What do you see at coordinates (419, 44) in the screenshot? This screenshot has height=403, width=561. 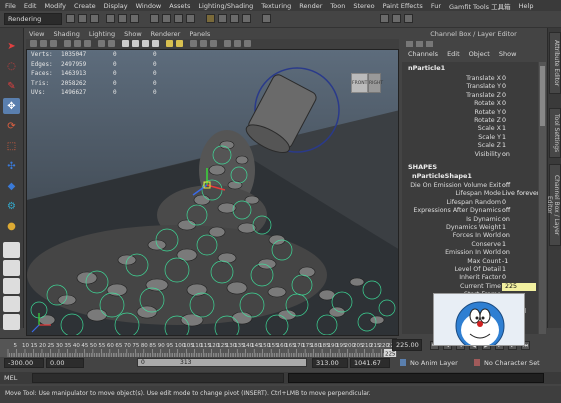 I see `layer-editor-toggle-icon` at bounding box center [419, 44].